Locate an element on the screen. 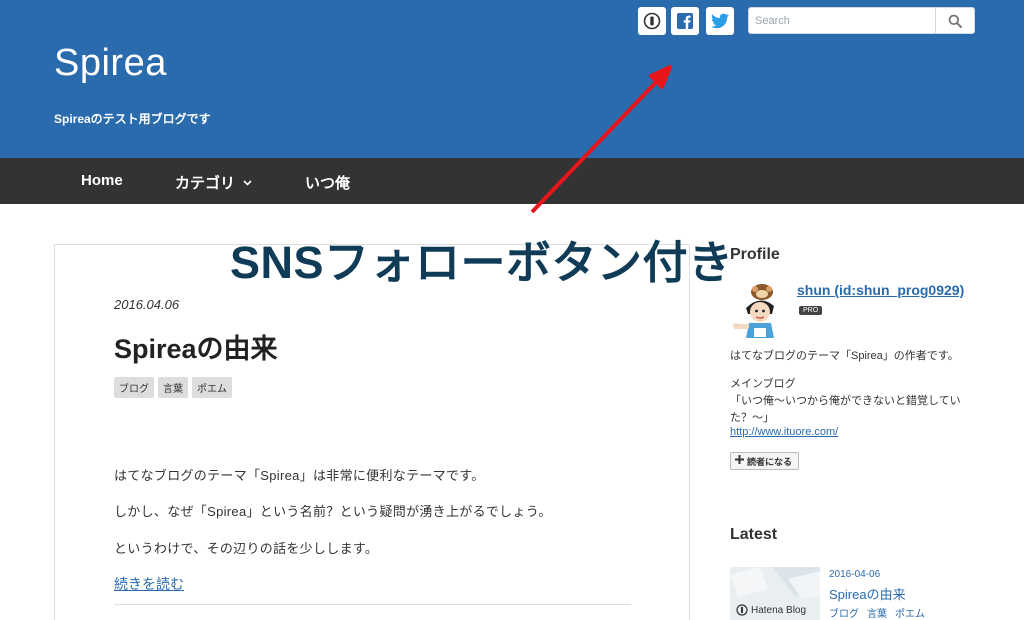 Image resolution: width=1024 pixels, height=620 pixels. search-button is located at coordinates (955, 20).